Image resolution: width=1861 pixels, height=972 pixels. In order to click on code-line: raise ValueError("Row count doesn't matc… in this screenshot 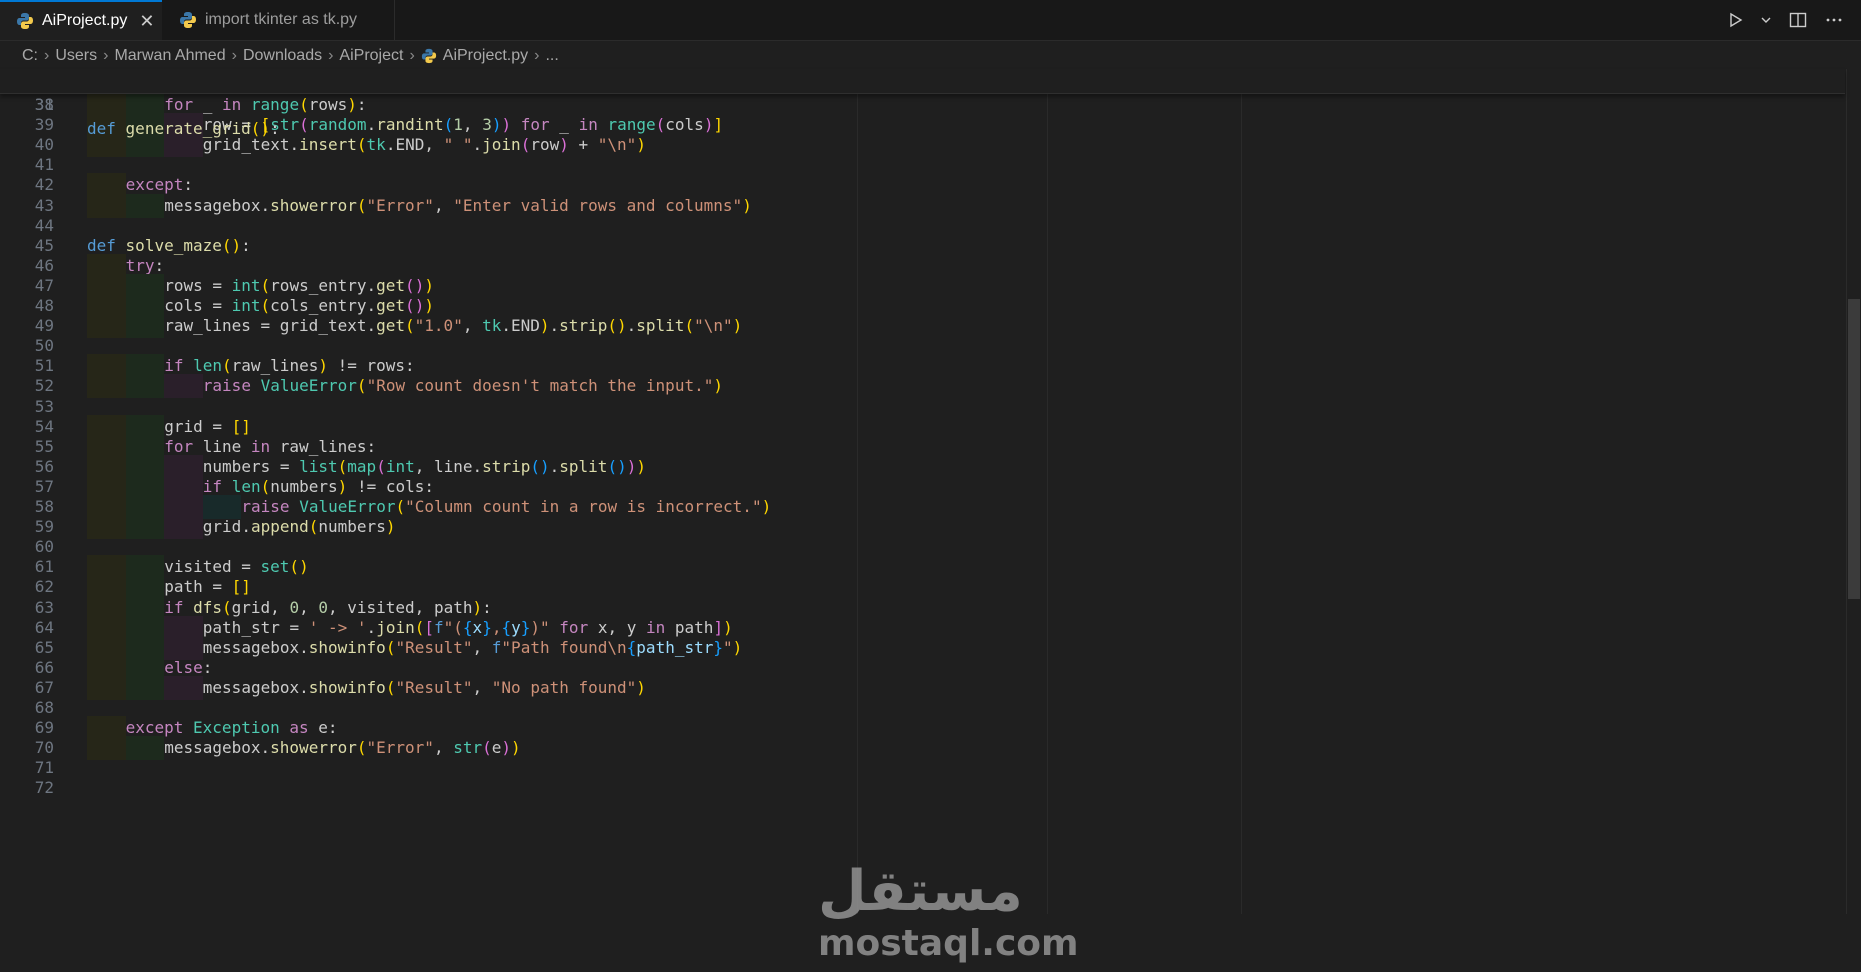, I will do `click(405, 386)`.